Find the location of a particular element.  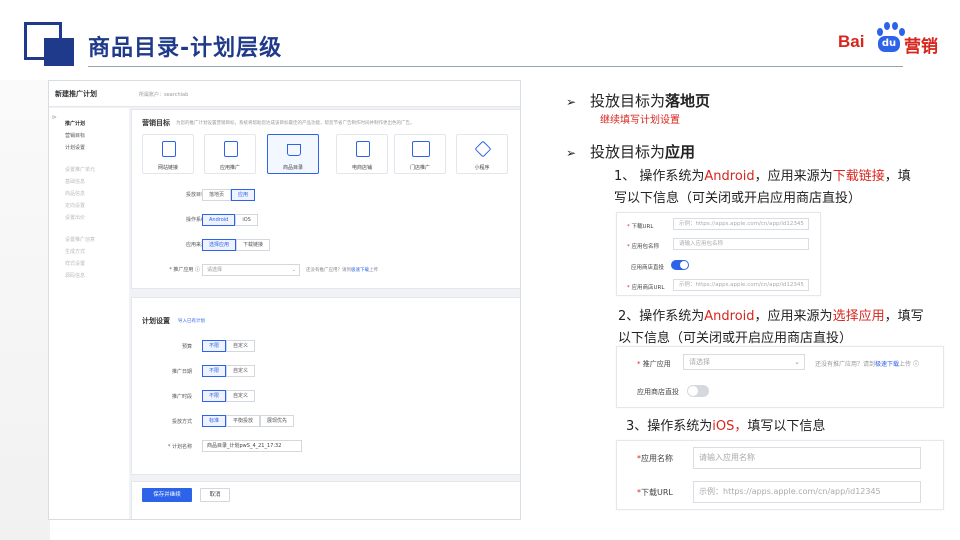

goal-card-catalog: 商品目录 is located at coordinates (293, 154).